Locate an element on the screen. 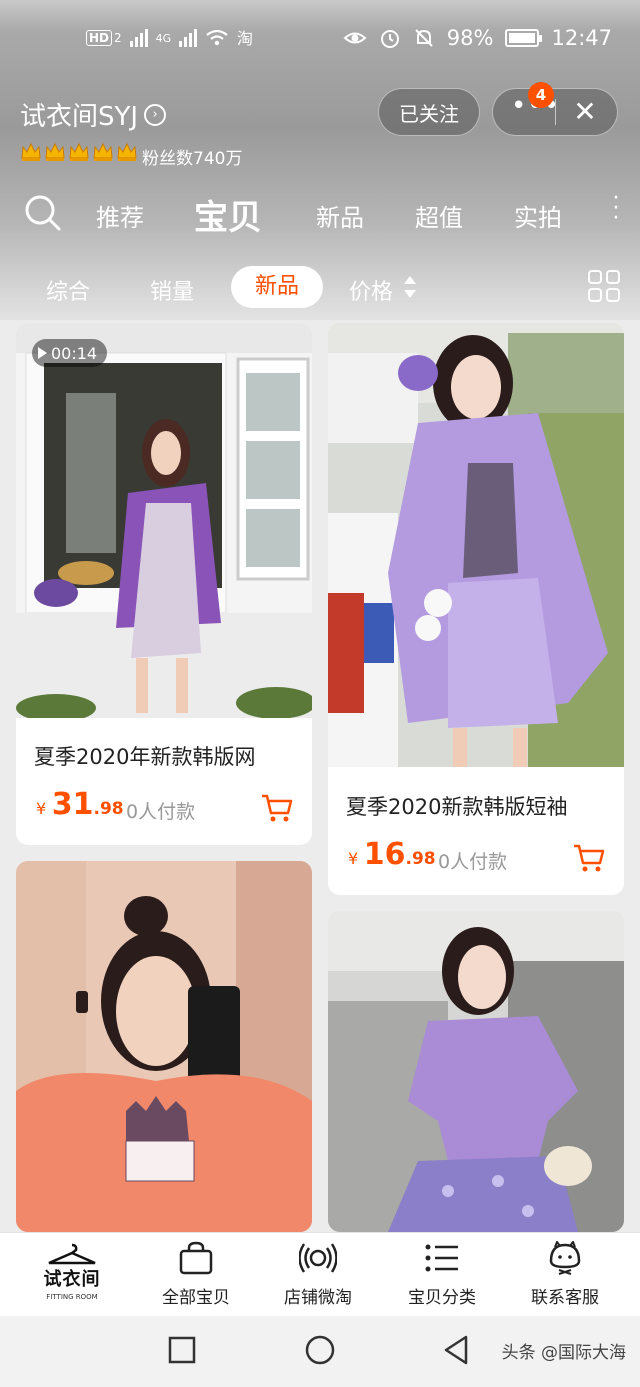  follow-button: 已关注 is located at coordinates (429, 112).